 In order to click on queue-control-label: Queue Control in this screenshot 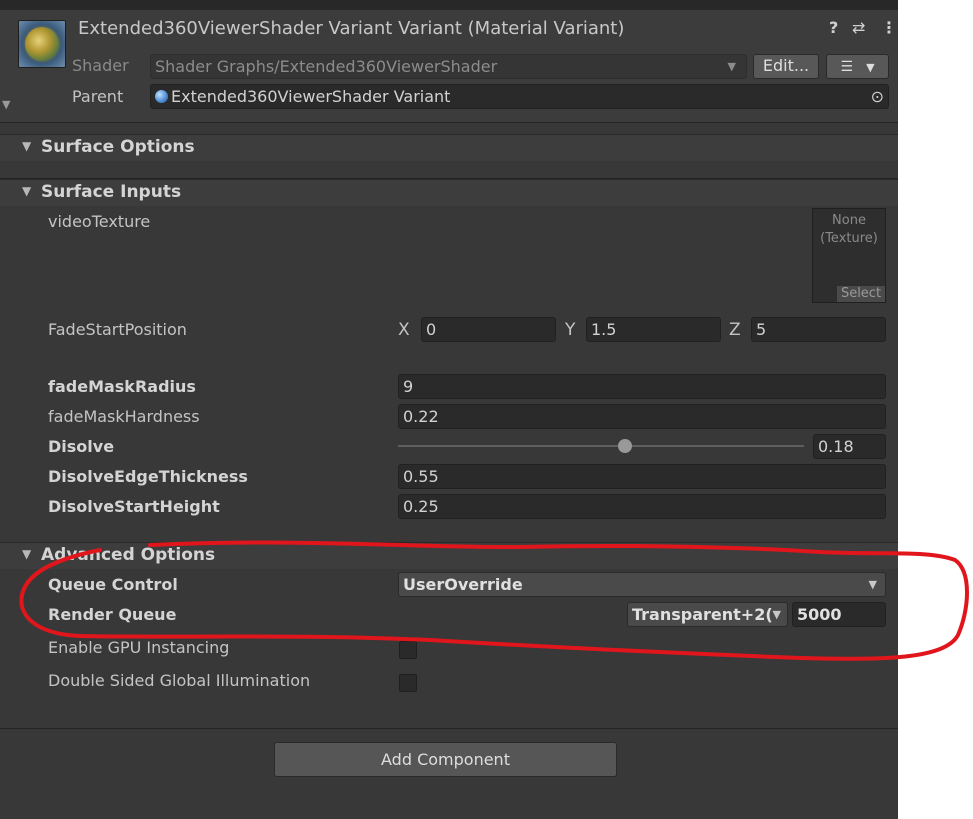, I will do `click(113, 584)`.